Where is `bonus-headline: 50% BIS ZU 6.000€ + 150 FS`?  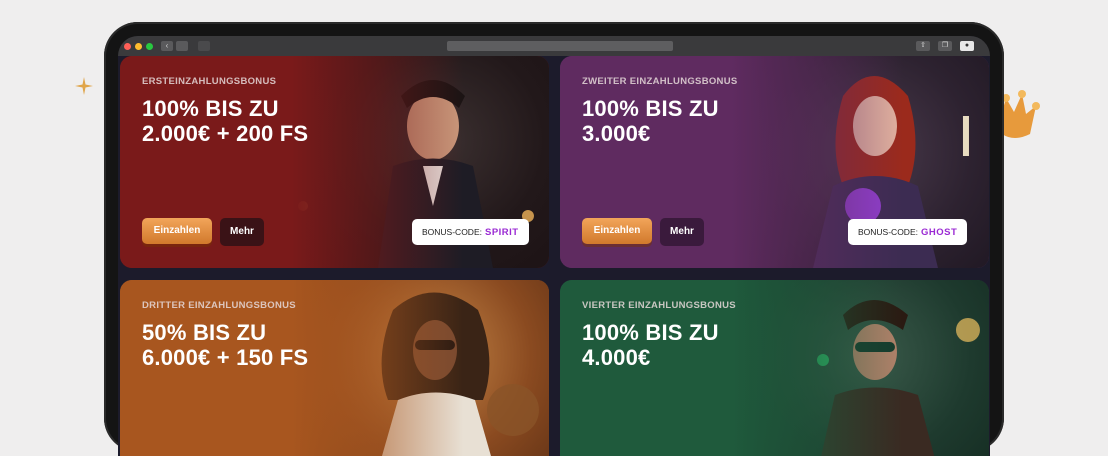
bonus-headline: 50% BIS ZU 6.000€ + 150 FS is located at coordinates (225, 345).